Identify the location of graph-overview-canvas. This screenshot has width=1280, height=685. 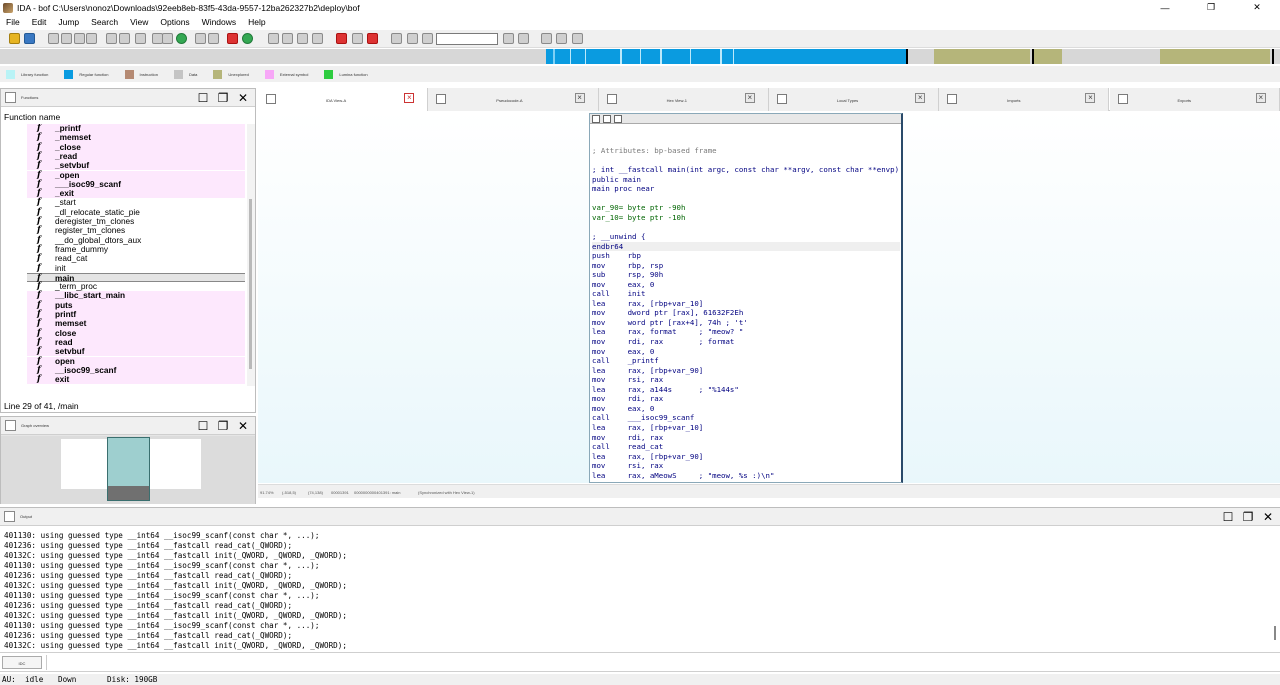
(128, 470).